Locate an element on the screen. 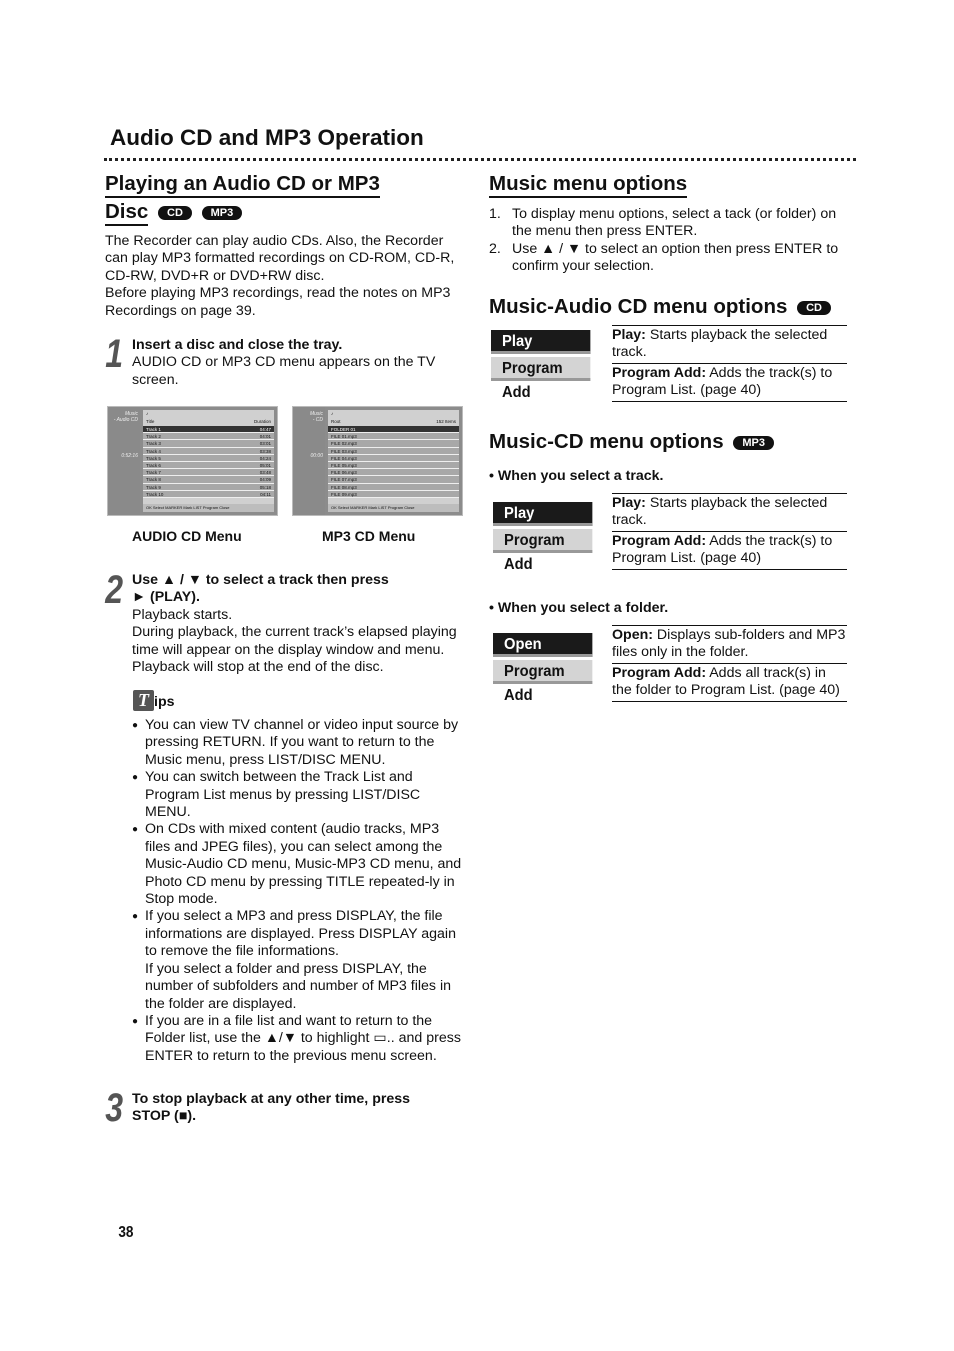  menu-row: FOLDER 01 is located at coordinates (393, 430).